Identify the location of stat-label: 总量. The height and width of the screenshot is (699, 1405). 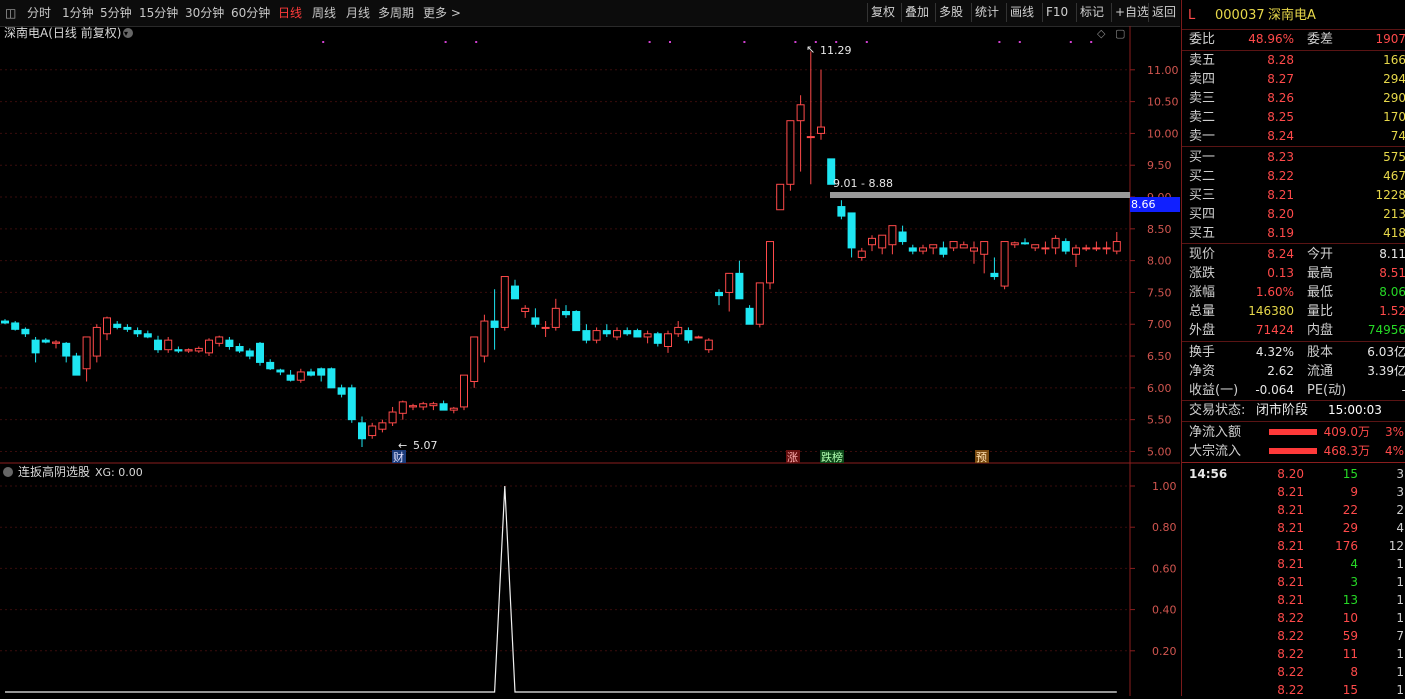
(1202, 311).